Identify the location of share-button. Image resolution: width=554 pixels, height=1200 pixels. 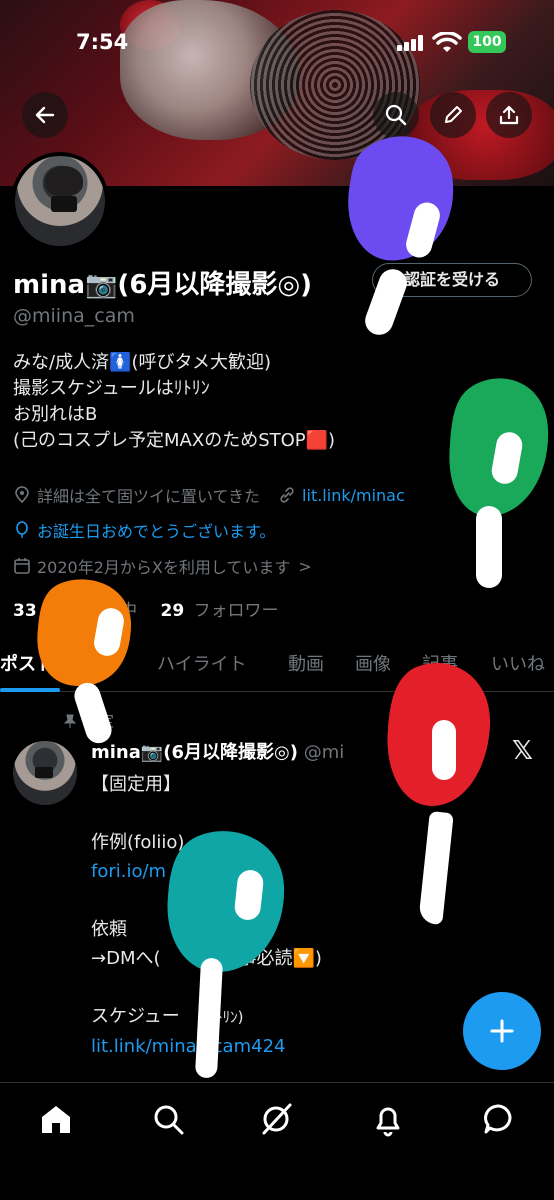
(509, 115).